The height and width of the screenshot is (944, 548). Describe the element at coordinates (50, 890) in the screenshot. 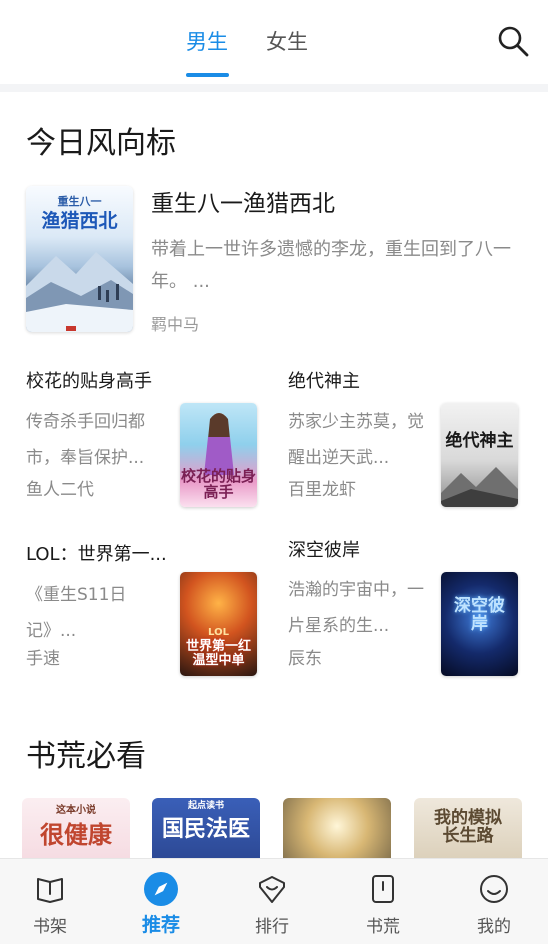

I see `bookshelf-icon` at that location.